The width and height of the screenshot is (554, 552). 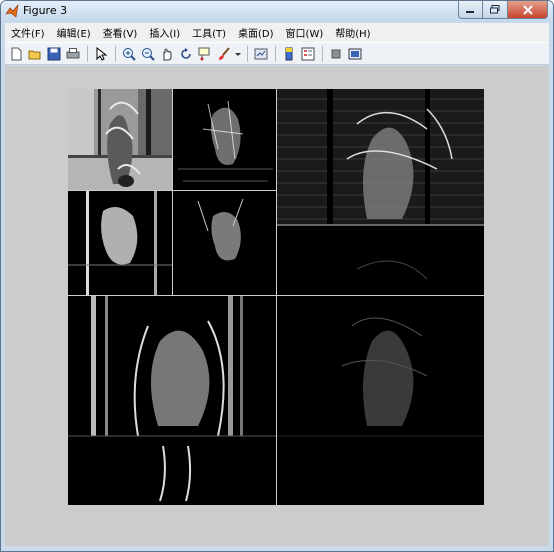 I want to click on detail-horizontal-level2, so click(x=224, y=139).